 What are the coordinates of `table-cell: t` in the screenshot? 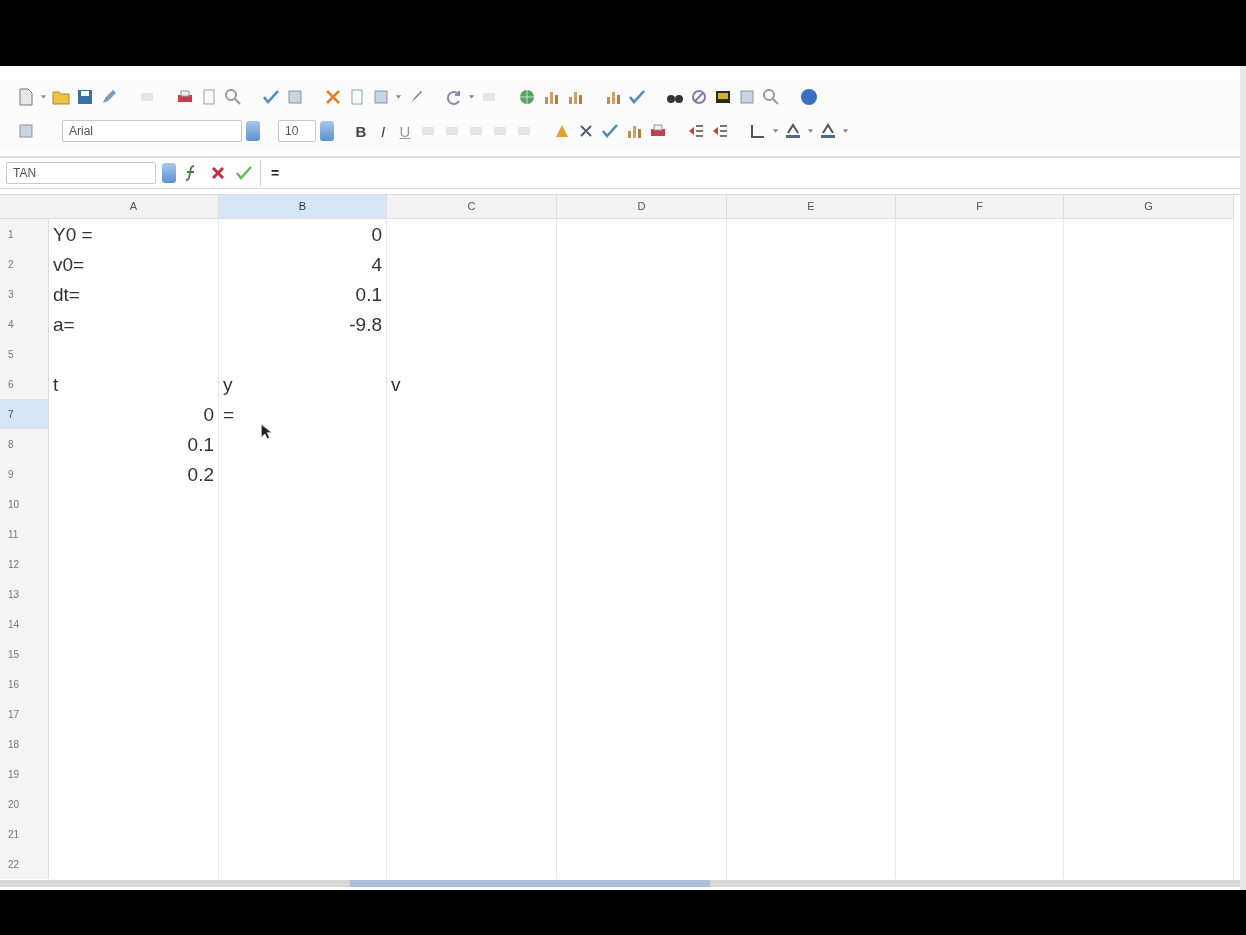 It's located at (56, 384).